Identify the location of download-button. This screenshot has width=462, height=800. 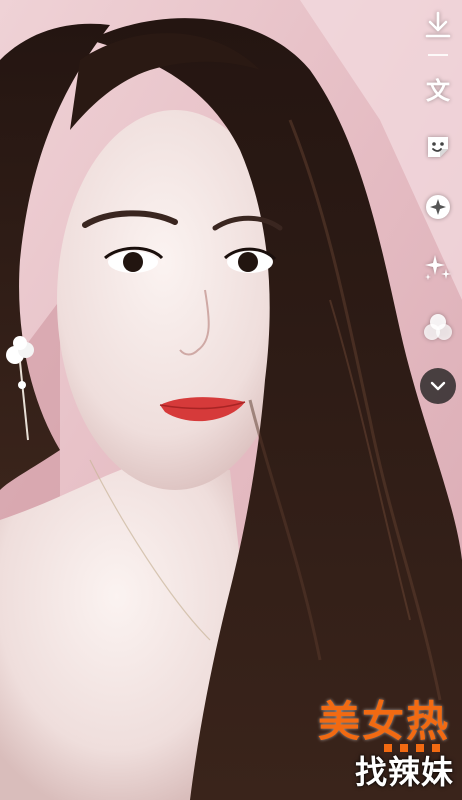
(438, 25).